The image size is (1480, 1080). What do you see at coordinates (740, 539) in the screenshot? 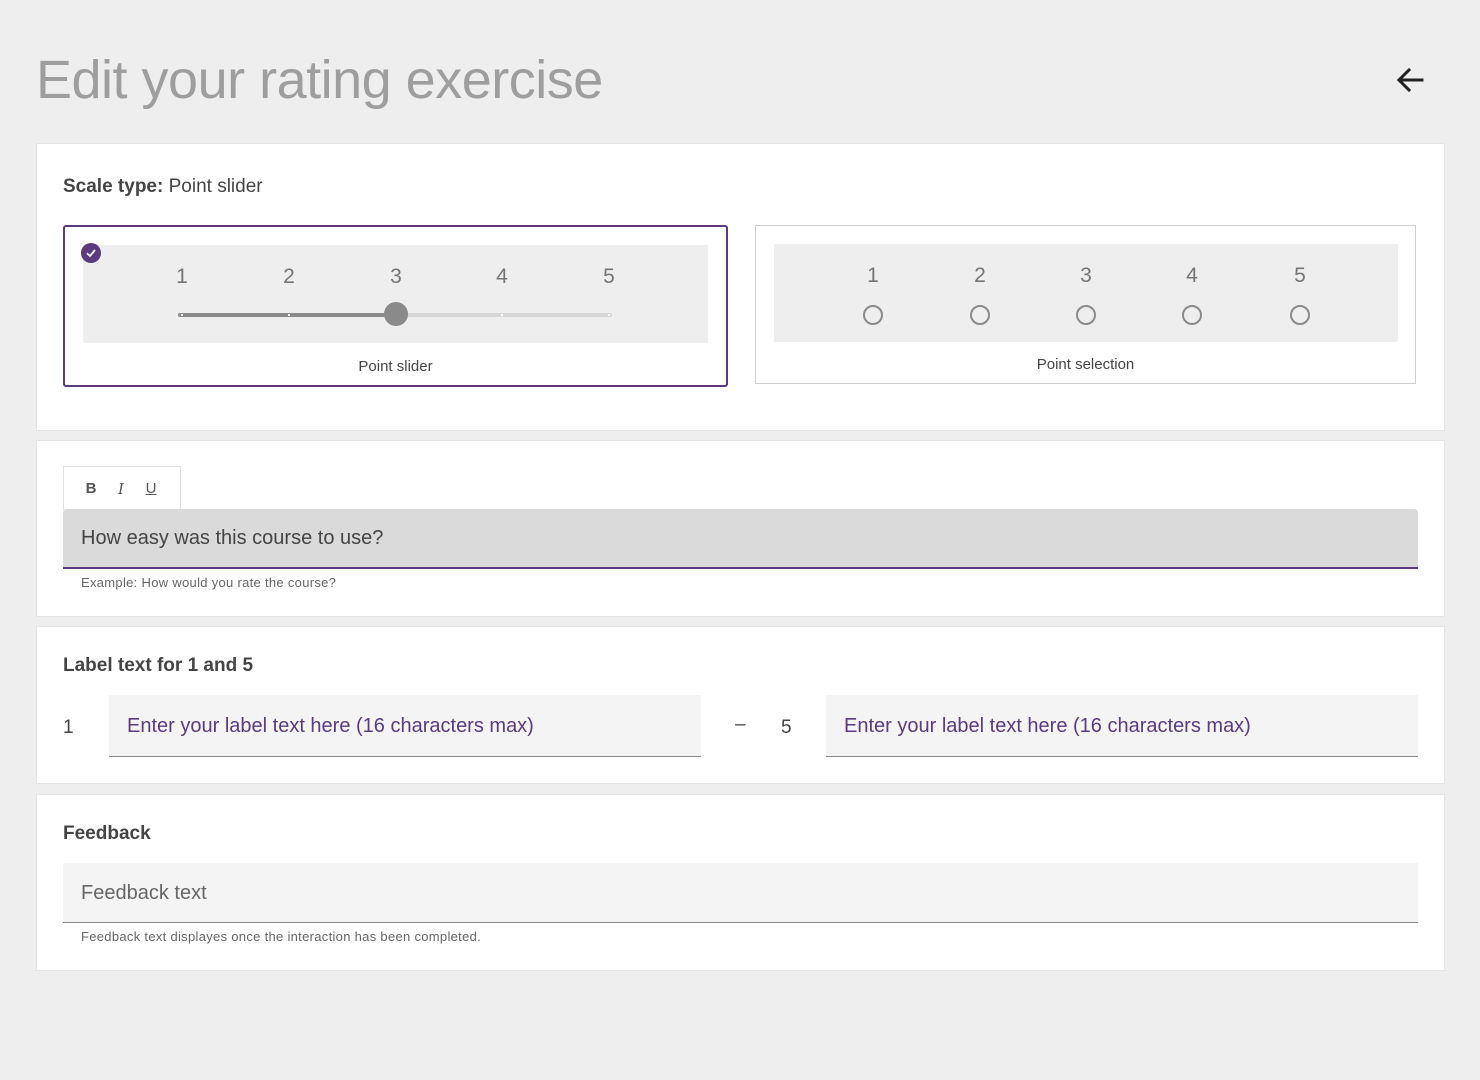
I see `question-input: How easy was this course to use?` at bounding box center [740, 539].